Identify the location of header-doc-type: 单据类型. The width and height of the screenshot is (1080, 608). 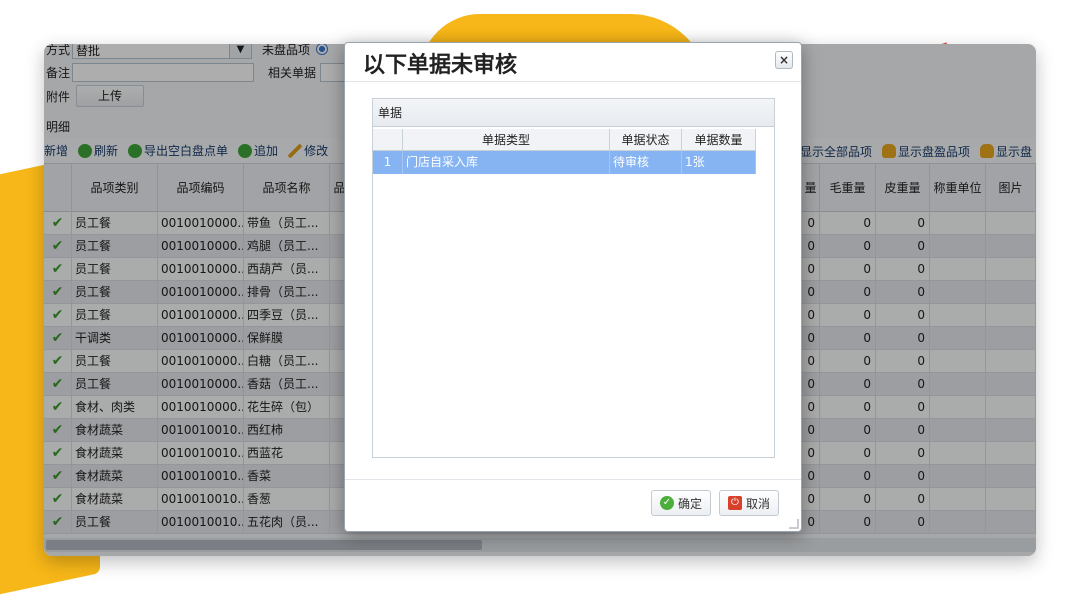
(506, 140).